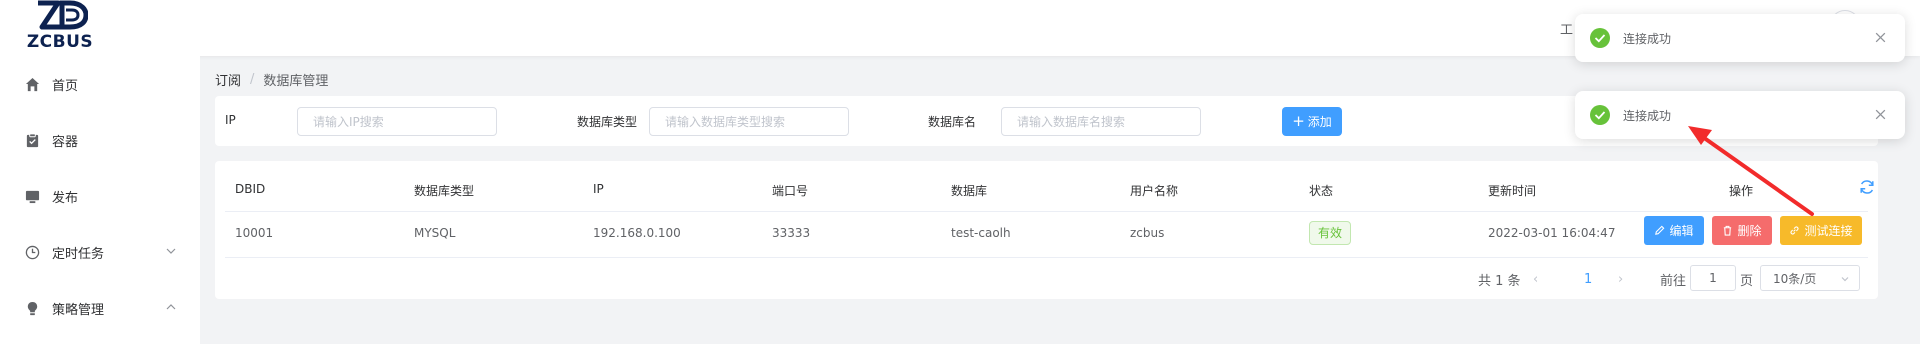 The height and width of the screenshot is (344, 1920). I want to click on edit-button-label: 编辑, so click(1681, 231).